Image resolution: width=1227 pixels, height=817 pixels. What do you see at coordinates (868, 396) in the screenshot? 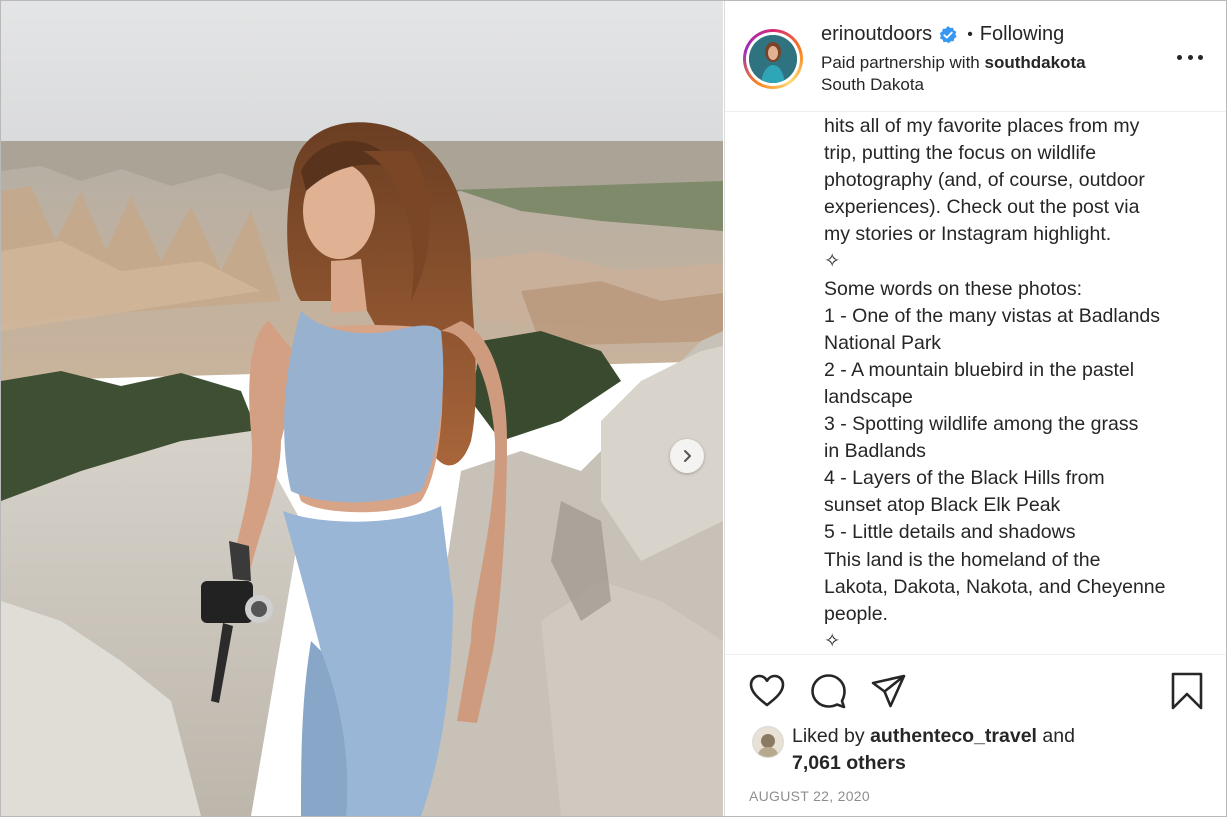
I see `caption-line: landscape` at bounding box center [868, 396].